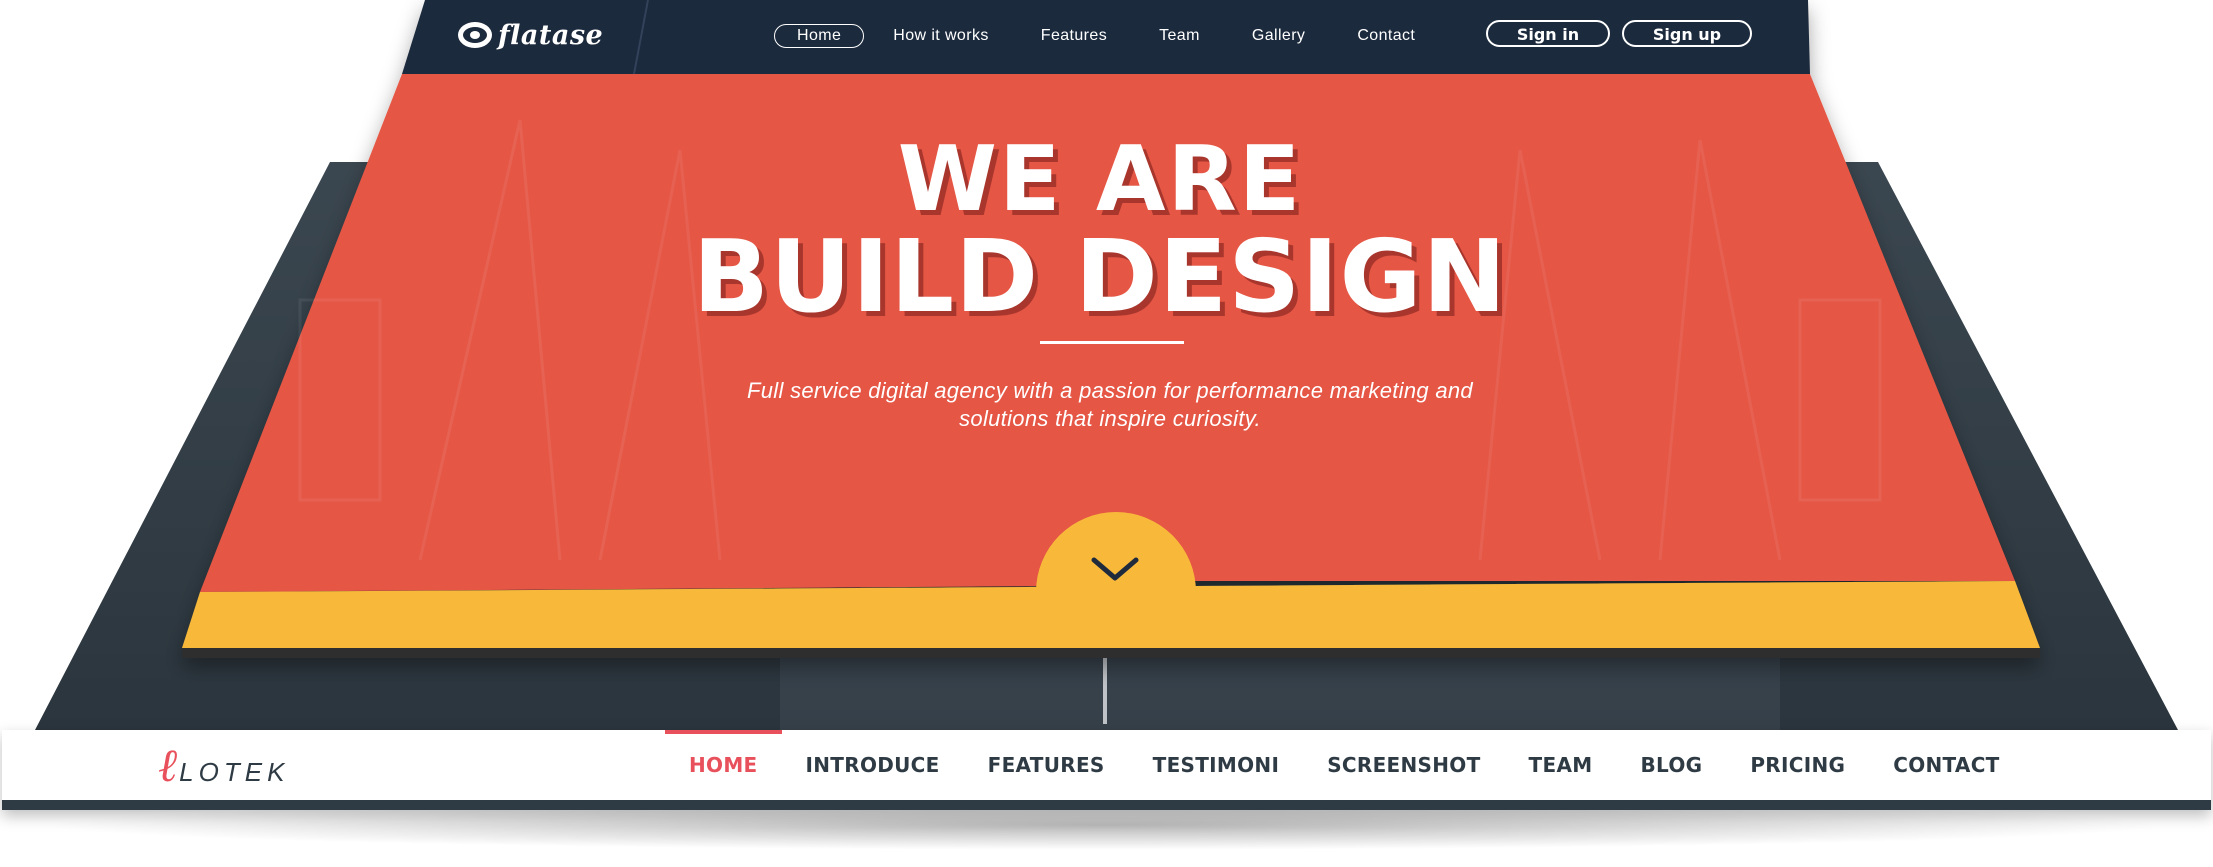 This screenshot has height=867, width=2213. What do you see at coordinates (1386, 36) in the screenshot?
I see `flatase-nav-contact: Contact` at bounding box center [1386, 36].